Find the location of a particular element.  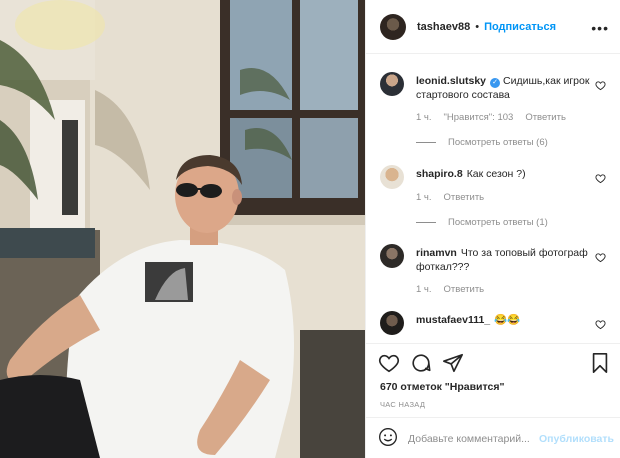

likes-count: 670 отметок "Нравится" is located at coordinates (442, 387).